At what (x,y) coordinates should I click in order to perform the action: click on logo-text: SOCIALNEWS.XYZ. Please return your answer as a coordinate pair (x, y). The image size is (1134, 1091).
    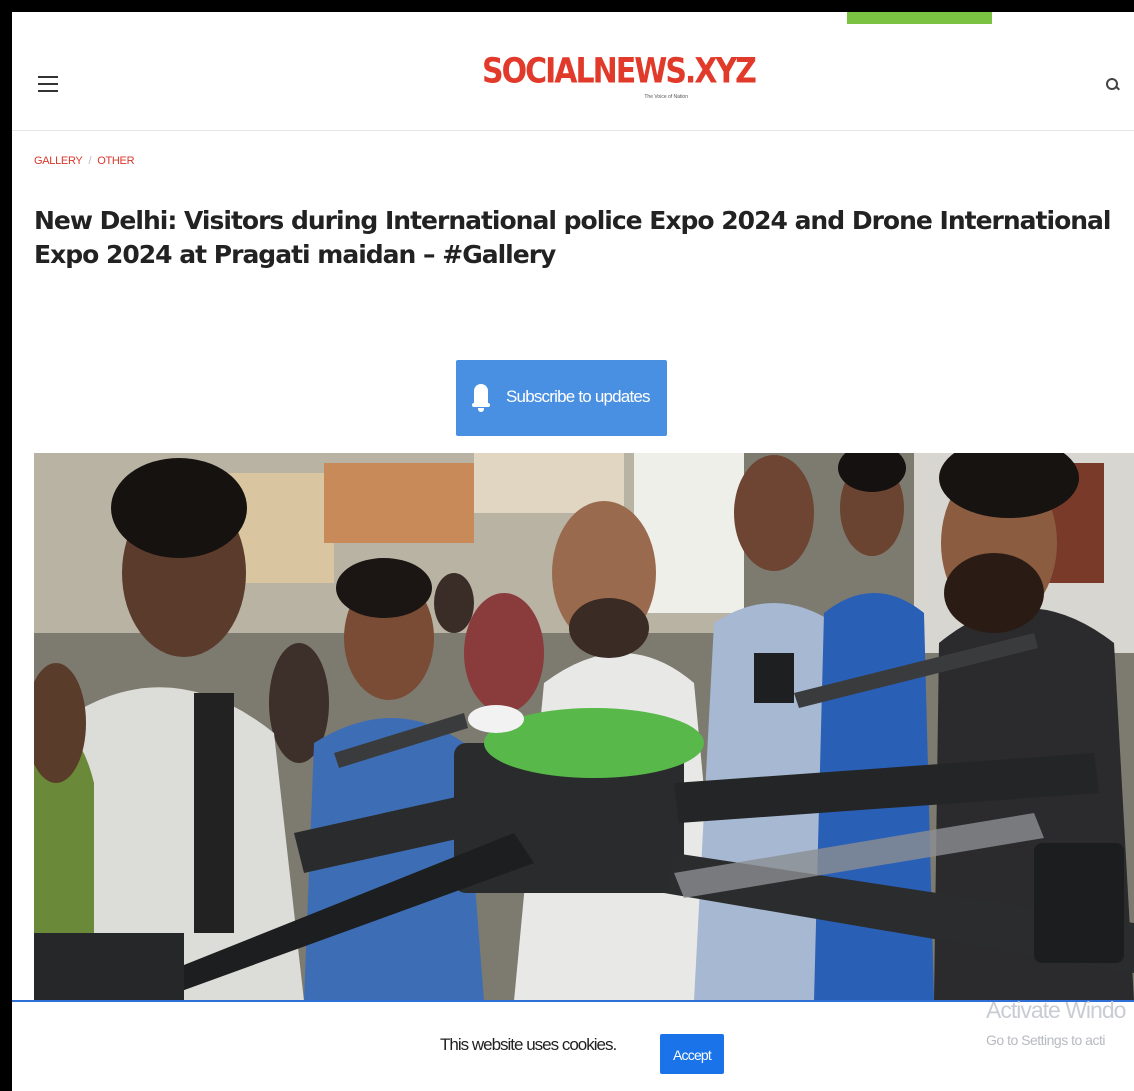
    Looking at the image, I should click on (619, 71).